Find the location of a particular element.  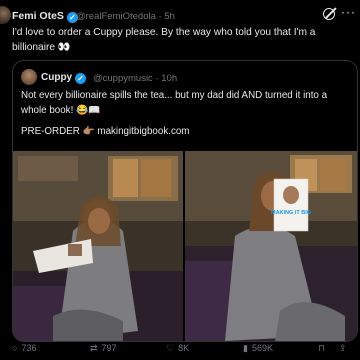

quote-author-handle: @cuppymusic is located at coordinates (123, 78).